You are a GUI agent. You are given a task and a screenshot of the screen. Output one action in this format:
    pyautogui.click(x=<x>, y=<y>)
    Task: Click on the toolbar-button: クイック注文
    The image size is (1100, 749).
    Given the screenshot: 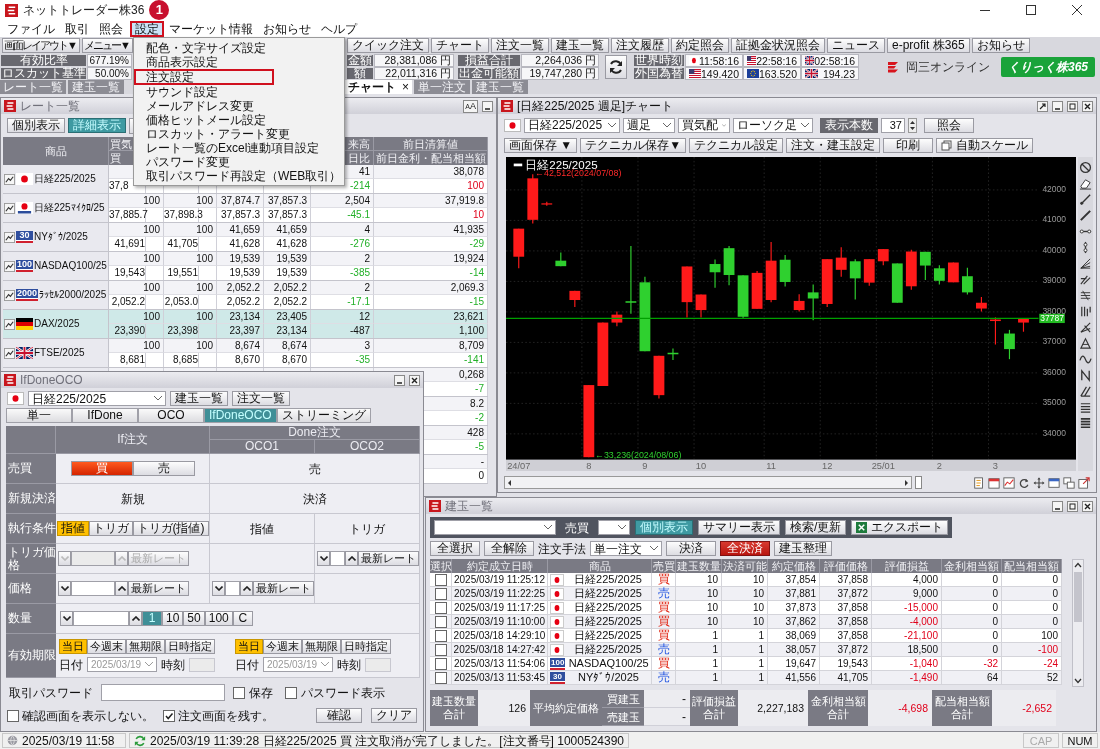 What is the action you would take?
    pyautogui.click(x=388, y=45)
    